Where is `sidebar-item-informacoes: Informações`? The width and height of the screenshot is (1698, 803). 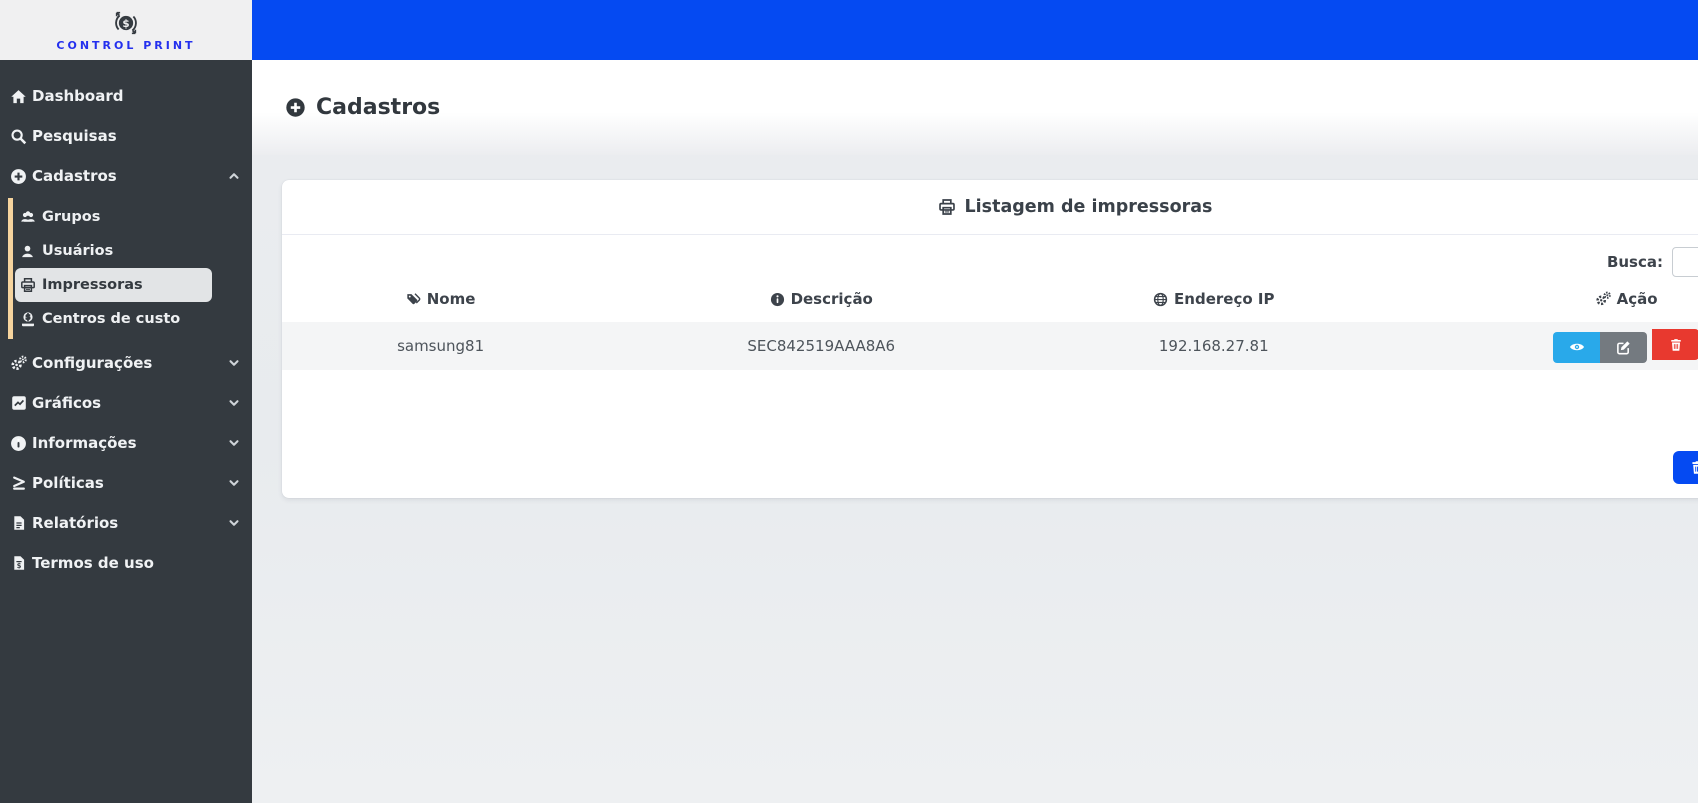
sidebar-item-informacoes: Informações is located at coordinates (126, 443).